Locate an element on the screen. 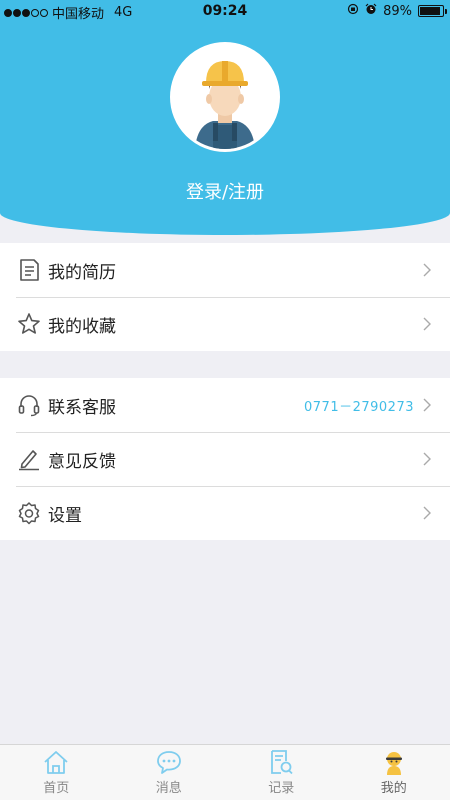  tab-profile: 我的 is located at coordinates (394, 772).